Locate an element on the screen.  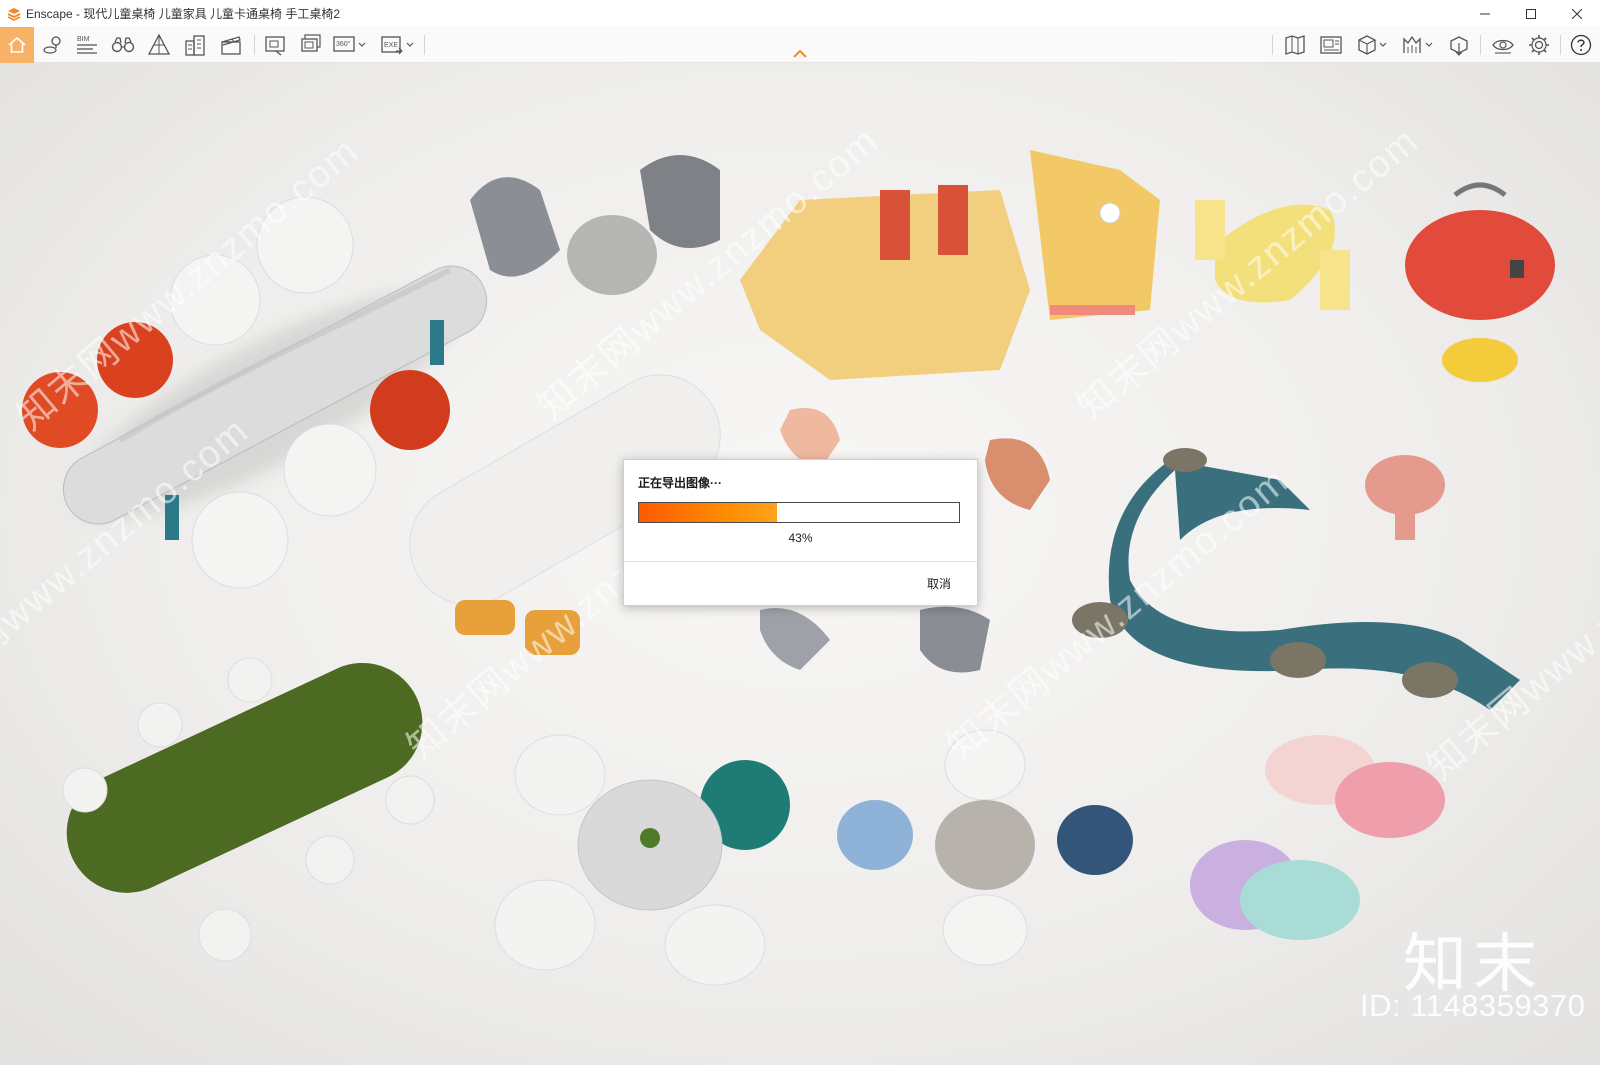
panorama-360-icon: 360° is located at coordinates (344, 44).